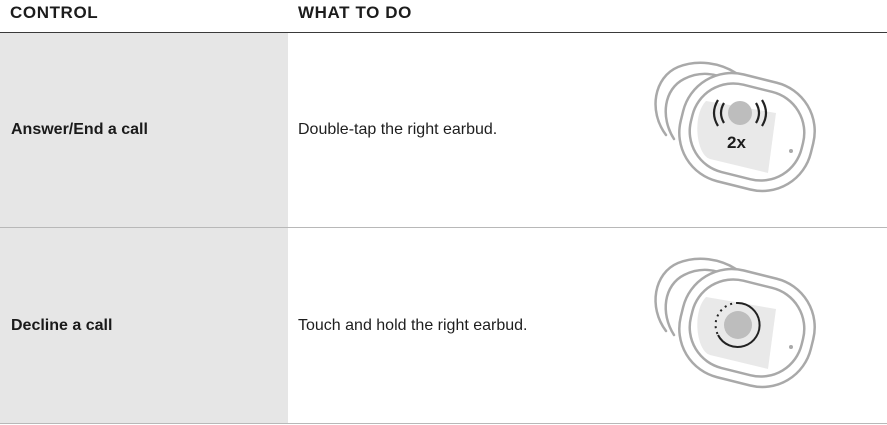 Image resolution: width=887 pixels, height=425 pixels. What do you see at coordinates (413, 325) in the screenshot?
I see `action-text: Touch and hold the right earbud.` at bounding box center [413, 325].